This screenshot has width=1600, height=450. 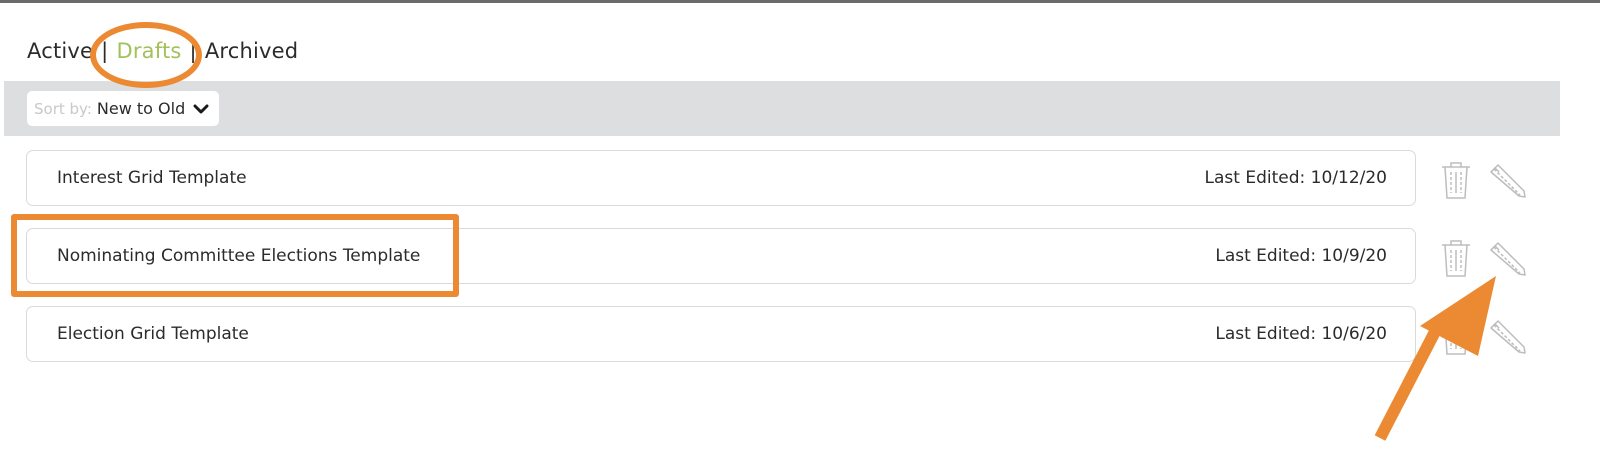 I want to click on sort-dropdown: Sort by: New to Old, so click(x=123, y=108).